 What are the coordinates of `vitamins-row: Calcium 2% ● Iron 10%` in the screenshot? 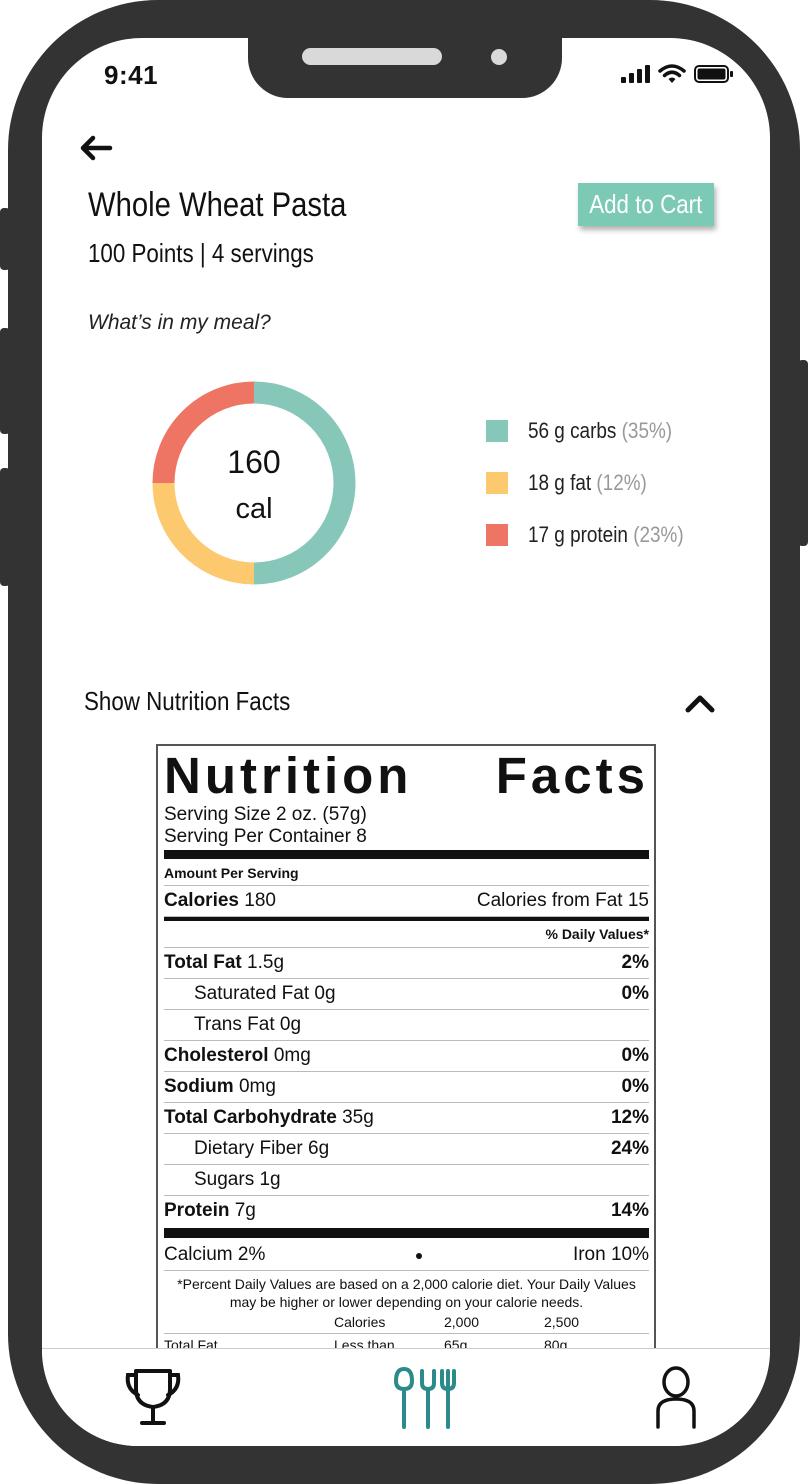 It's located at (406, 1255).